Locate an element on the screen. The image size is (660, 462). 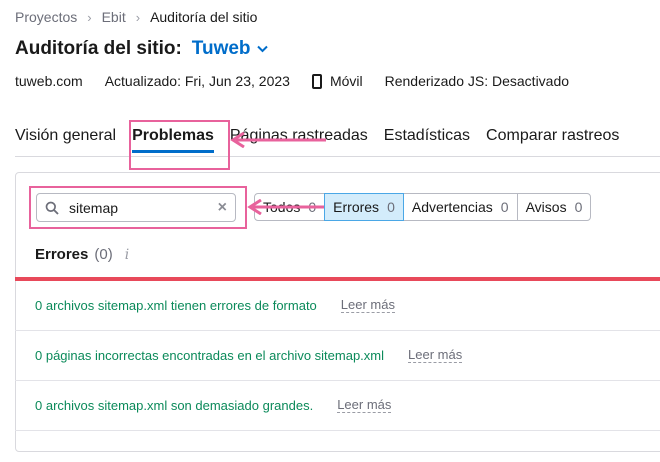
page-title-label: Auditoría del sitio: is located at coordinates (98, 48).